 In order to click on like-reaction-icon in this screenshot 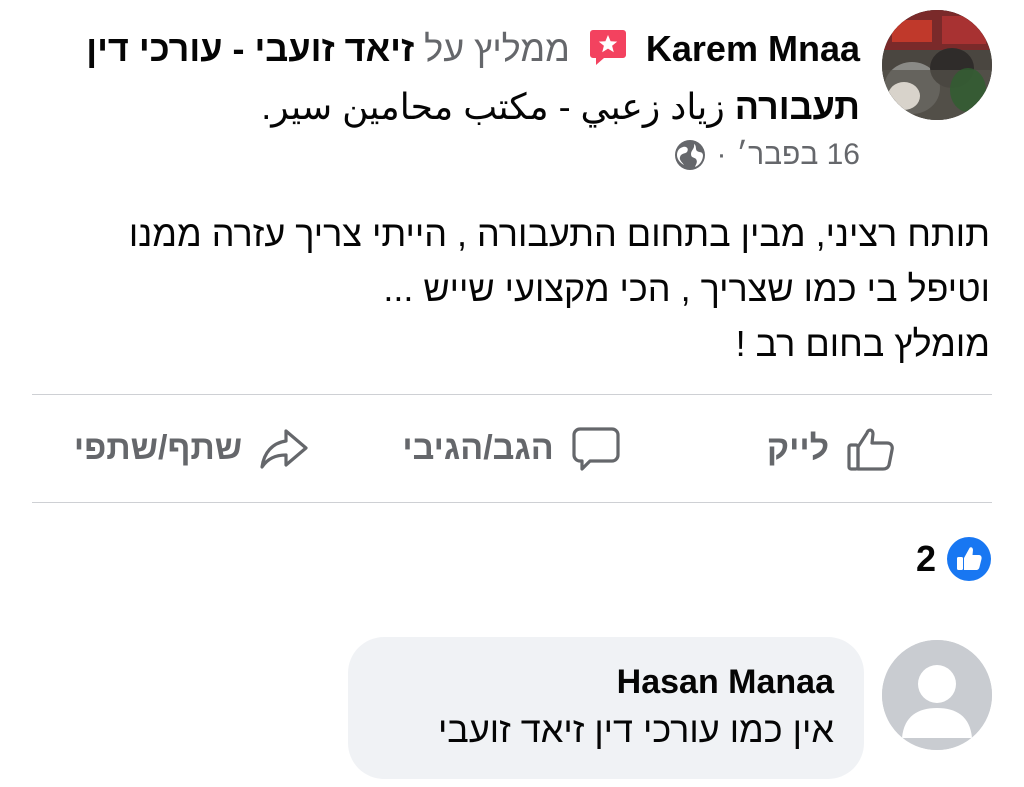, I will do `click(969, 559)`.